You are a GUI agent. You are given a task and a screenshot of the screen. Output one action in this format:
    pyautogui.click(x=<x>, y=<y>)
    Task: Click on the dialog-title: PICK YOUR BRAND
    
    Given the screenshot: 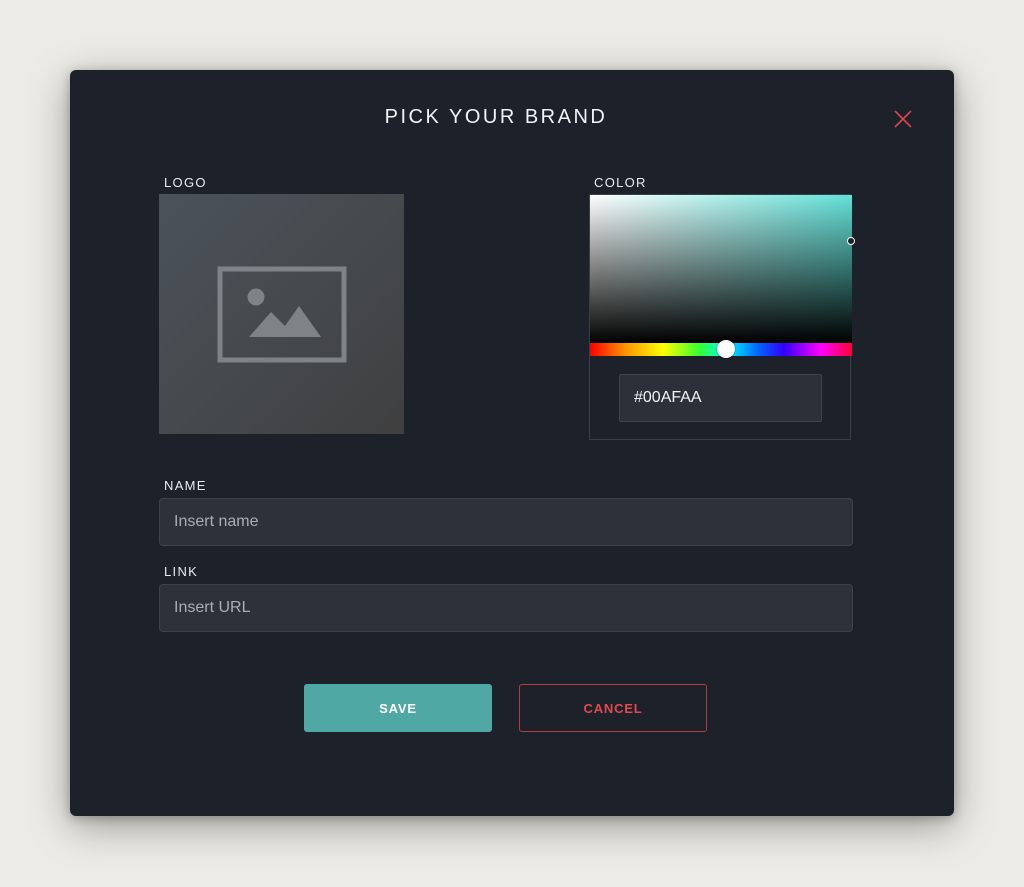 What is the action you would take?
    pyautogui.click(x=496, y=117)
    